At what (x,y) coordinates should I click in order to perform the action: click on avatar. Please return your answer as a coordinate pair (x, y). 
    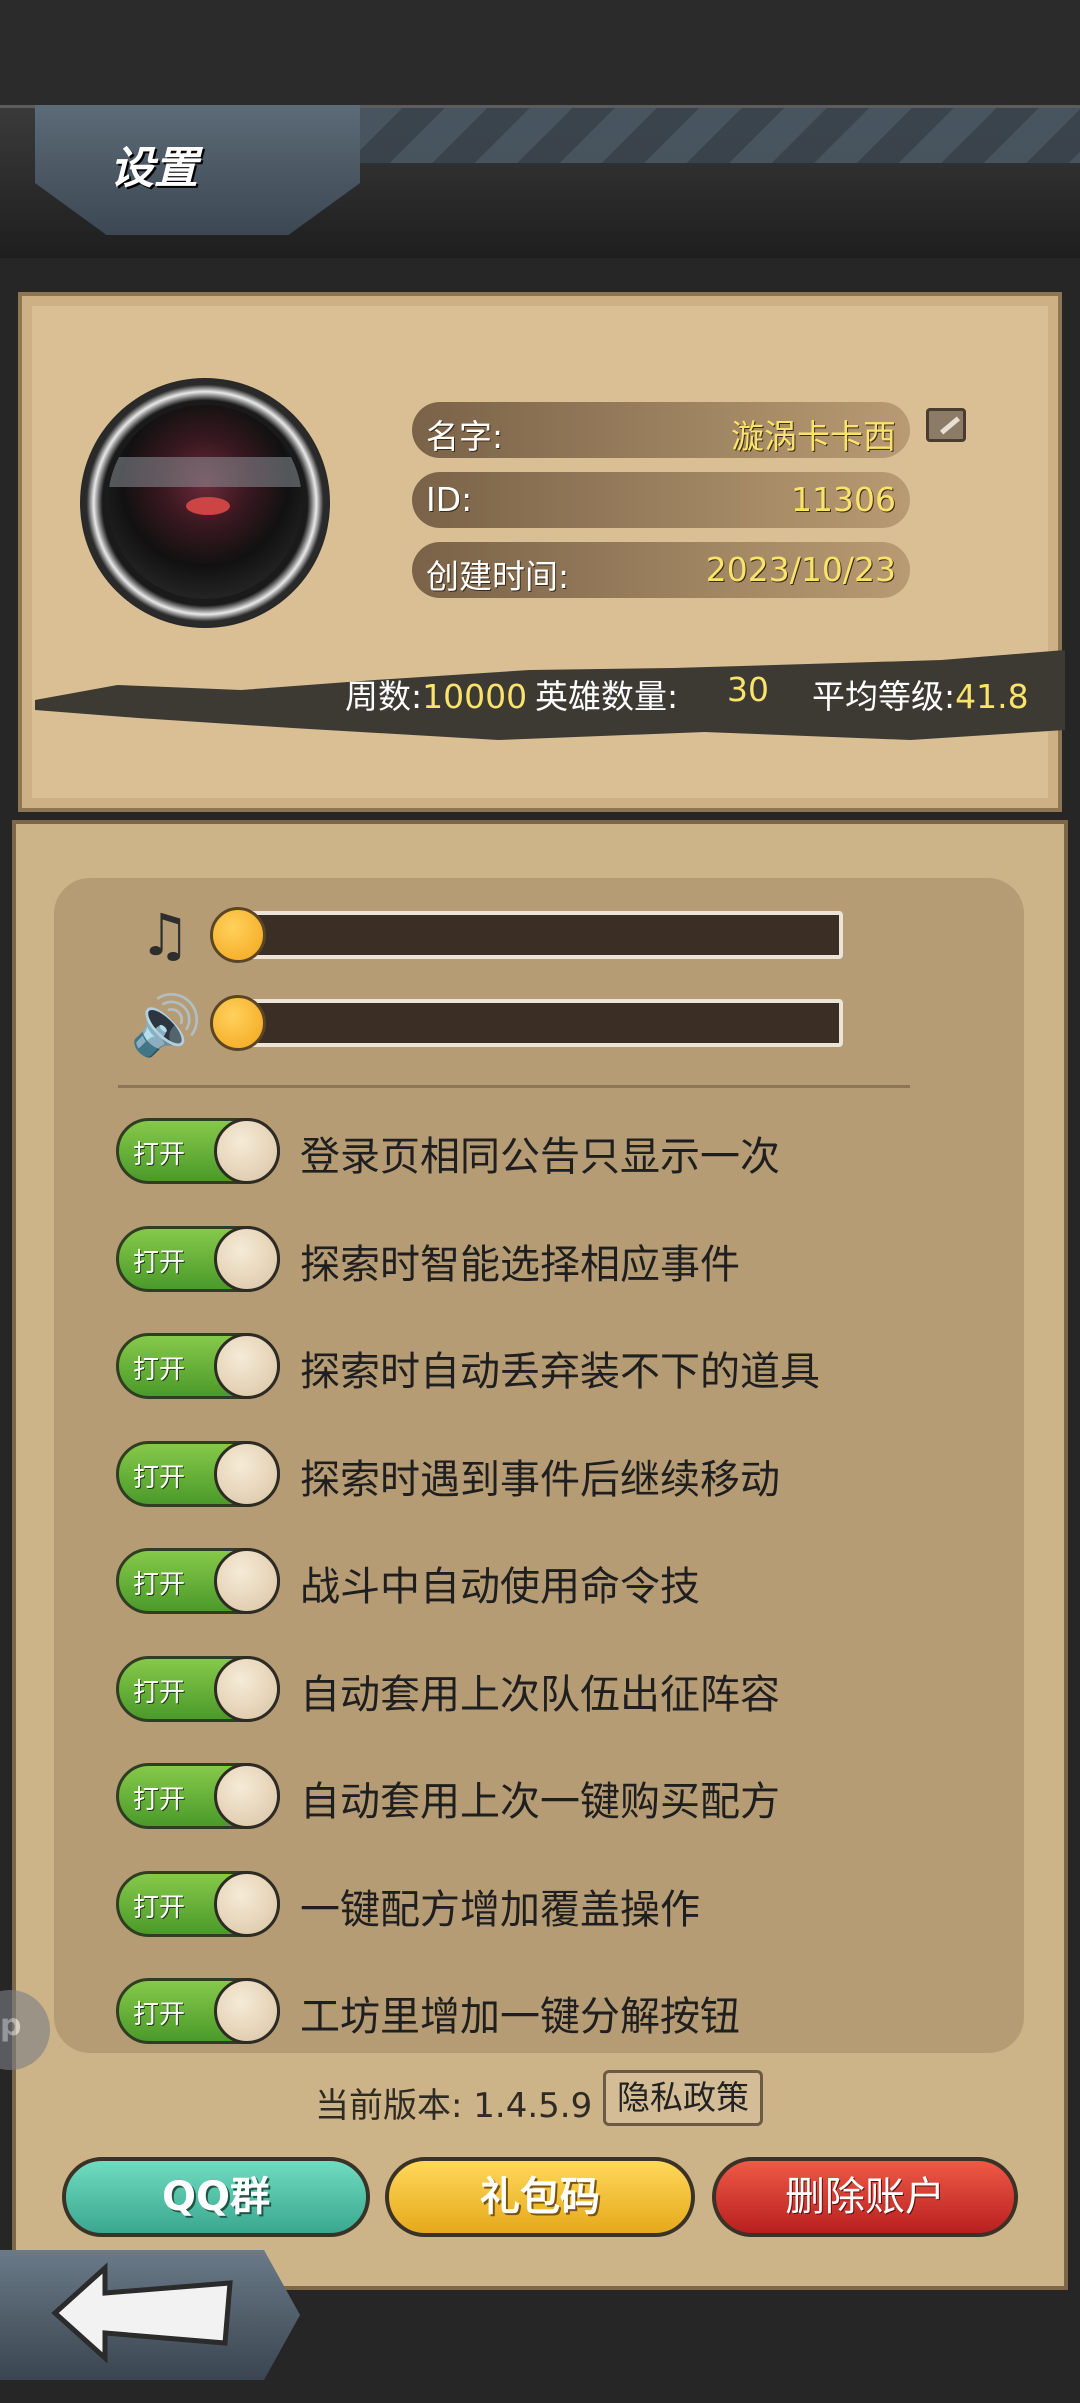
    Looking at the image, I should click on (205, 502).